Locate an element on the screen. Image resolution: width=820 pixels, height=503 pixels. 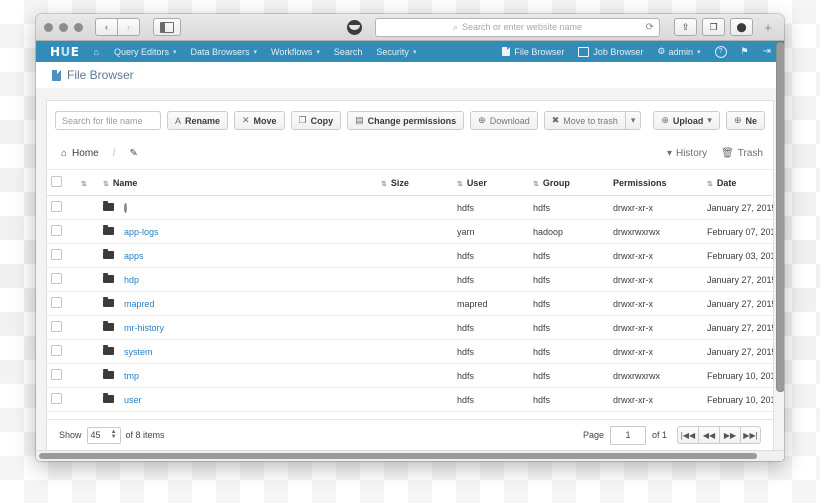
horizontal-scrollbar is located at coordinates (410, 455).